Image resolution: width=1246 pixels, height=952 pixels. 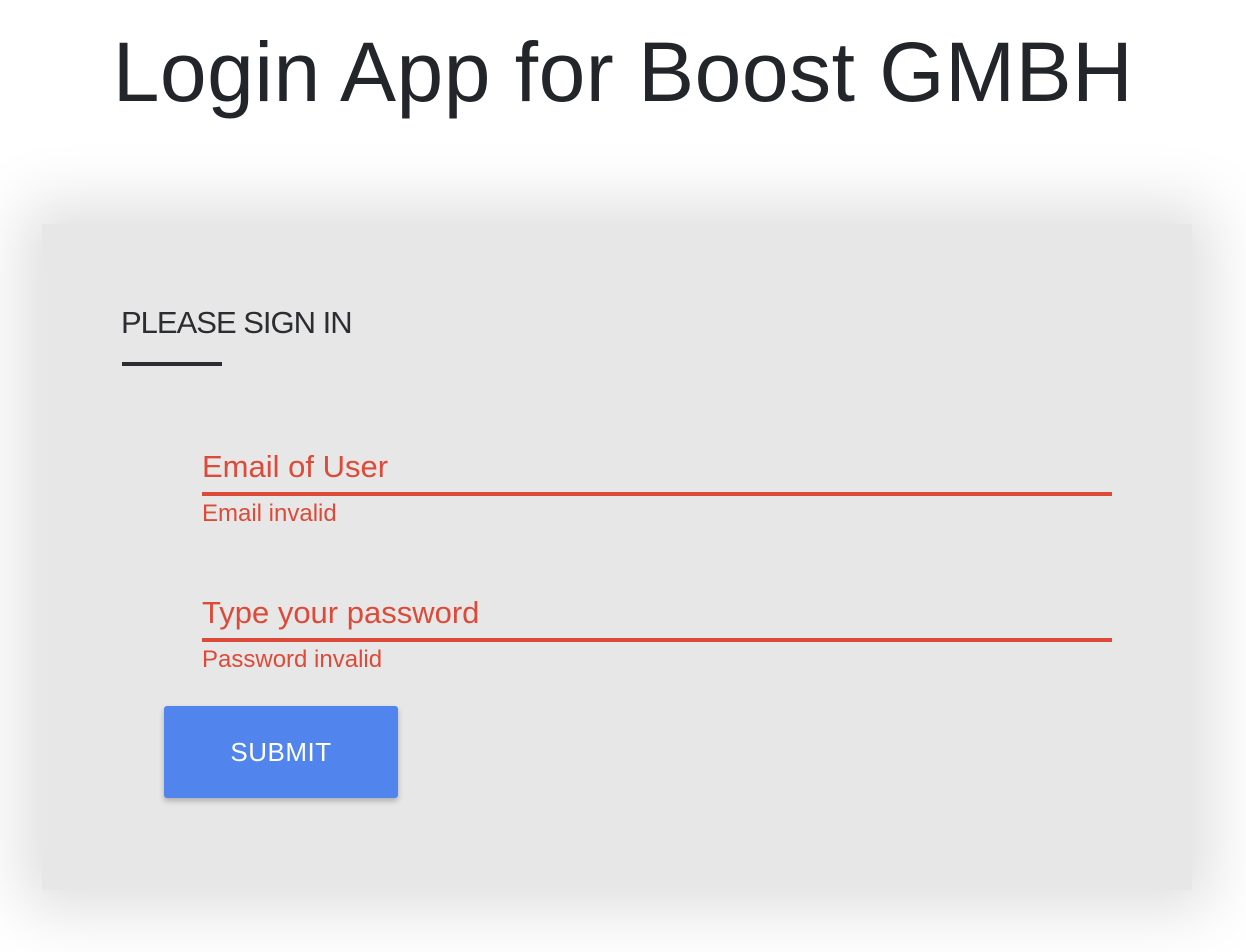 I want to click on login-card-heading: PLEASE SIGN IN, so click(x=237, y=322).